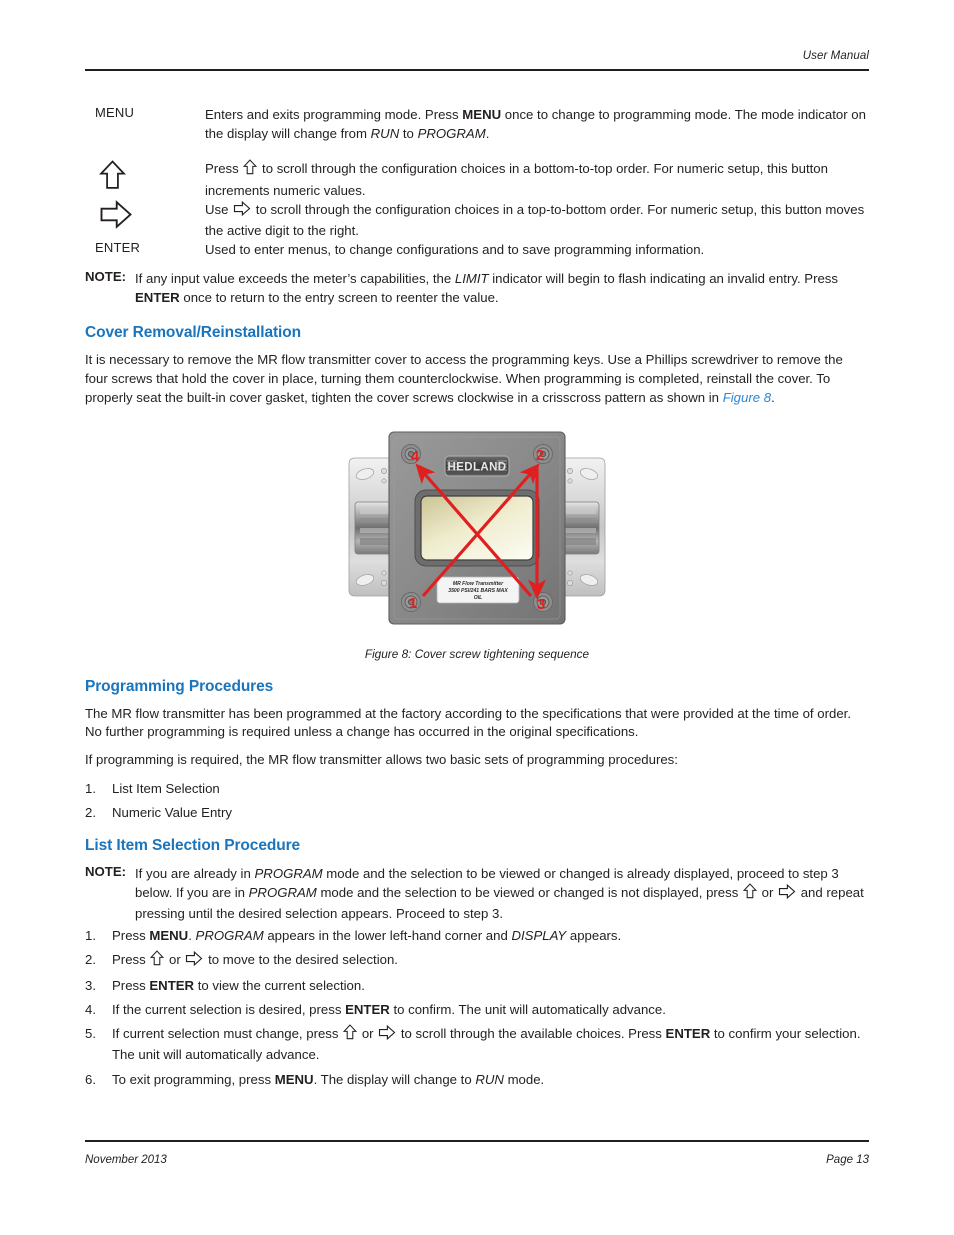 The image size is (954, 1235). Describe the element at coordinates (415, 456) in the screenshot. I see `svg-text: 4` at that location.